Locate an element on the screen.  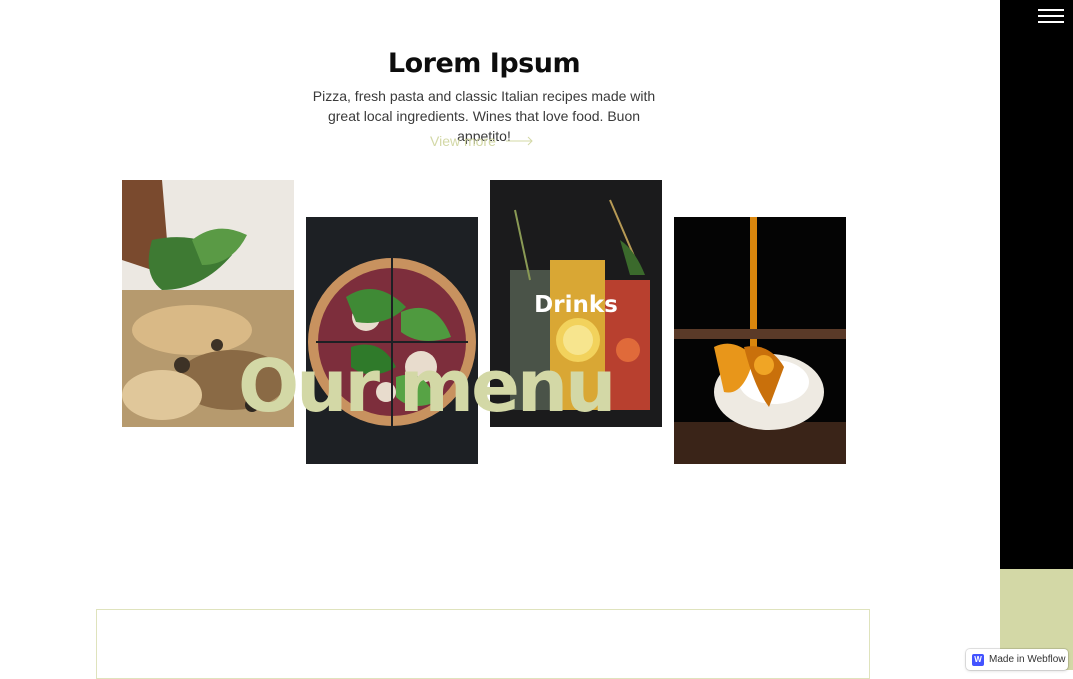
made-in-webflow-badge: W Made in Webflow is located at coordinates (1017, 659).